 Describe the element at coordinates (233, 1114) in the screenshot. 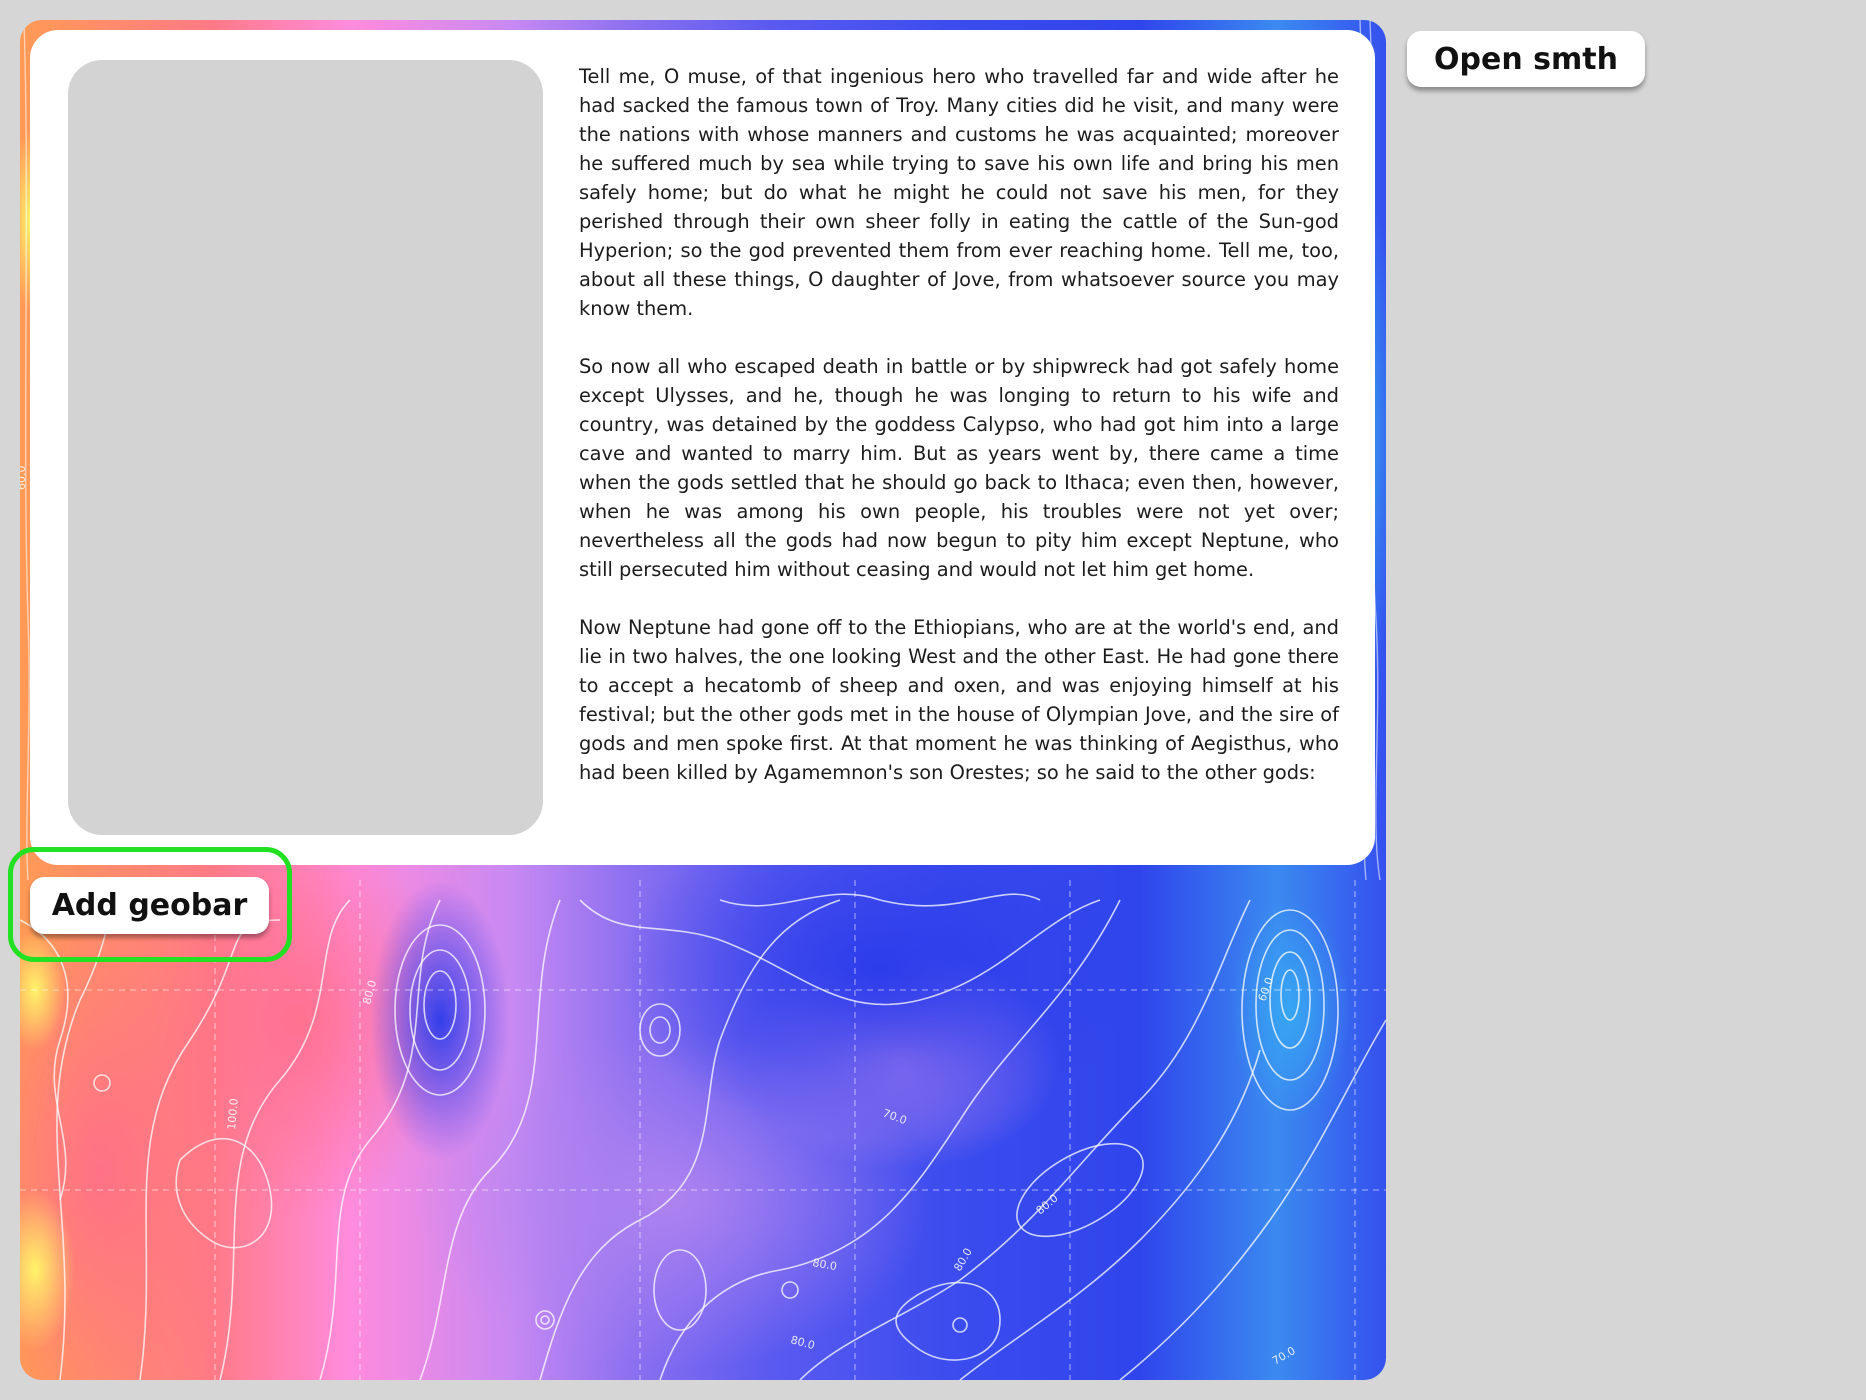

I see `contour-label: 100.0` at that location.